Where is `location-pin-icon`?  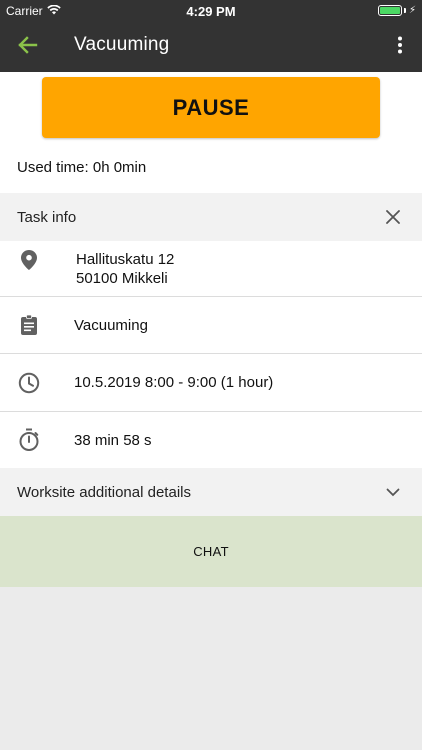
location-pin-icon is located at coordinates (37, 255).